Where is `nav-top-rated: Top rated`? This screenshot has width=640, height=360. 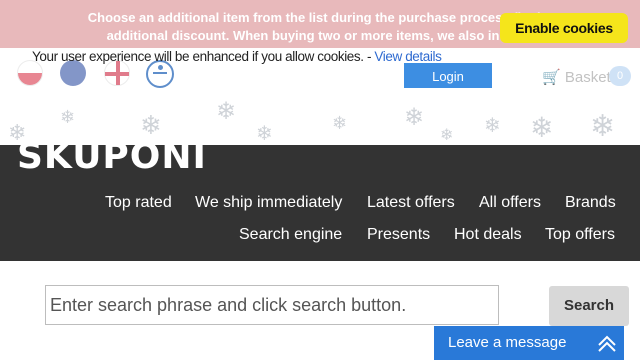 nav-top-rated: Top rated is located at coordinates (138, 203).